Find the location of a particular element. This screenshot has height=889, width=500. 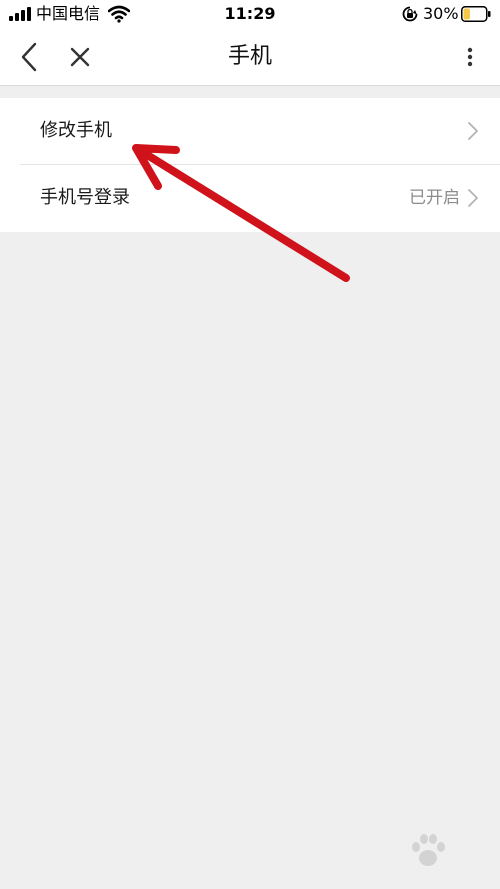

nav-bar: 手机 is located at coordinates (250, 58).